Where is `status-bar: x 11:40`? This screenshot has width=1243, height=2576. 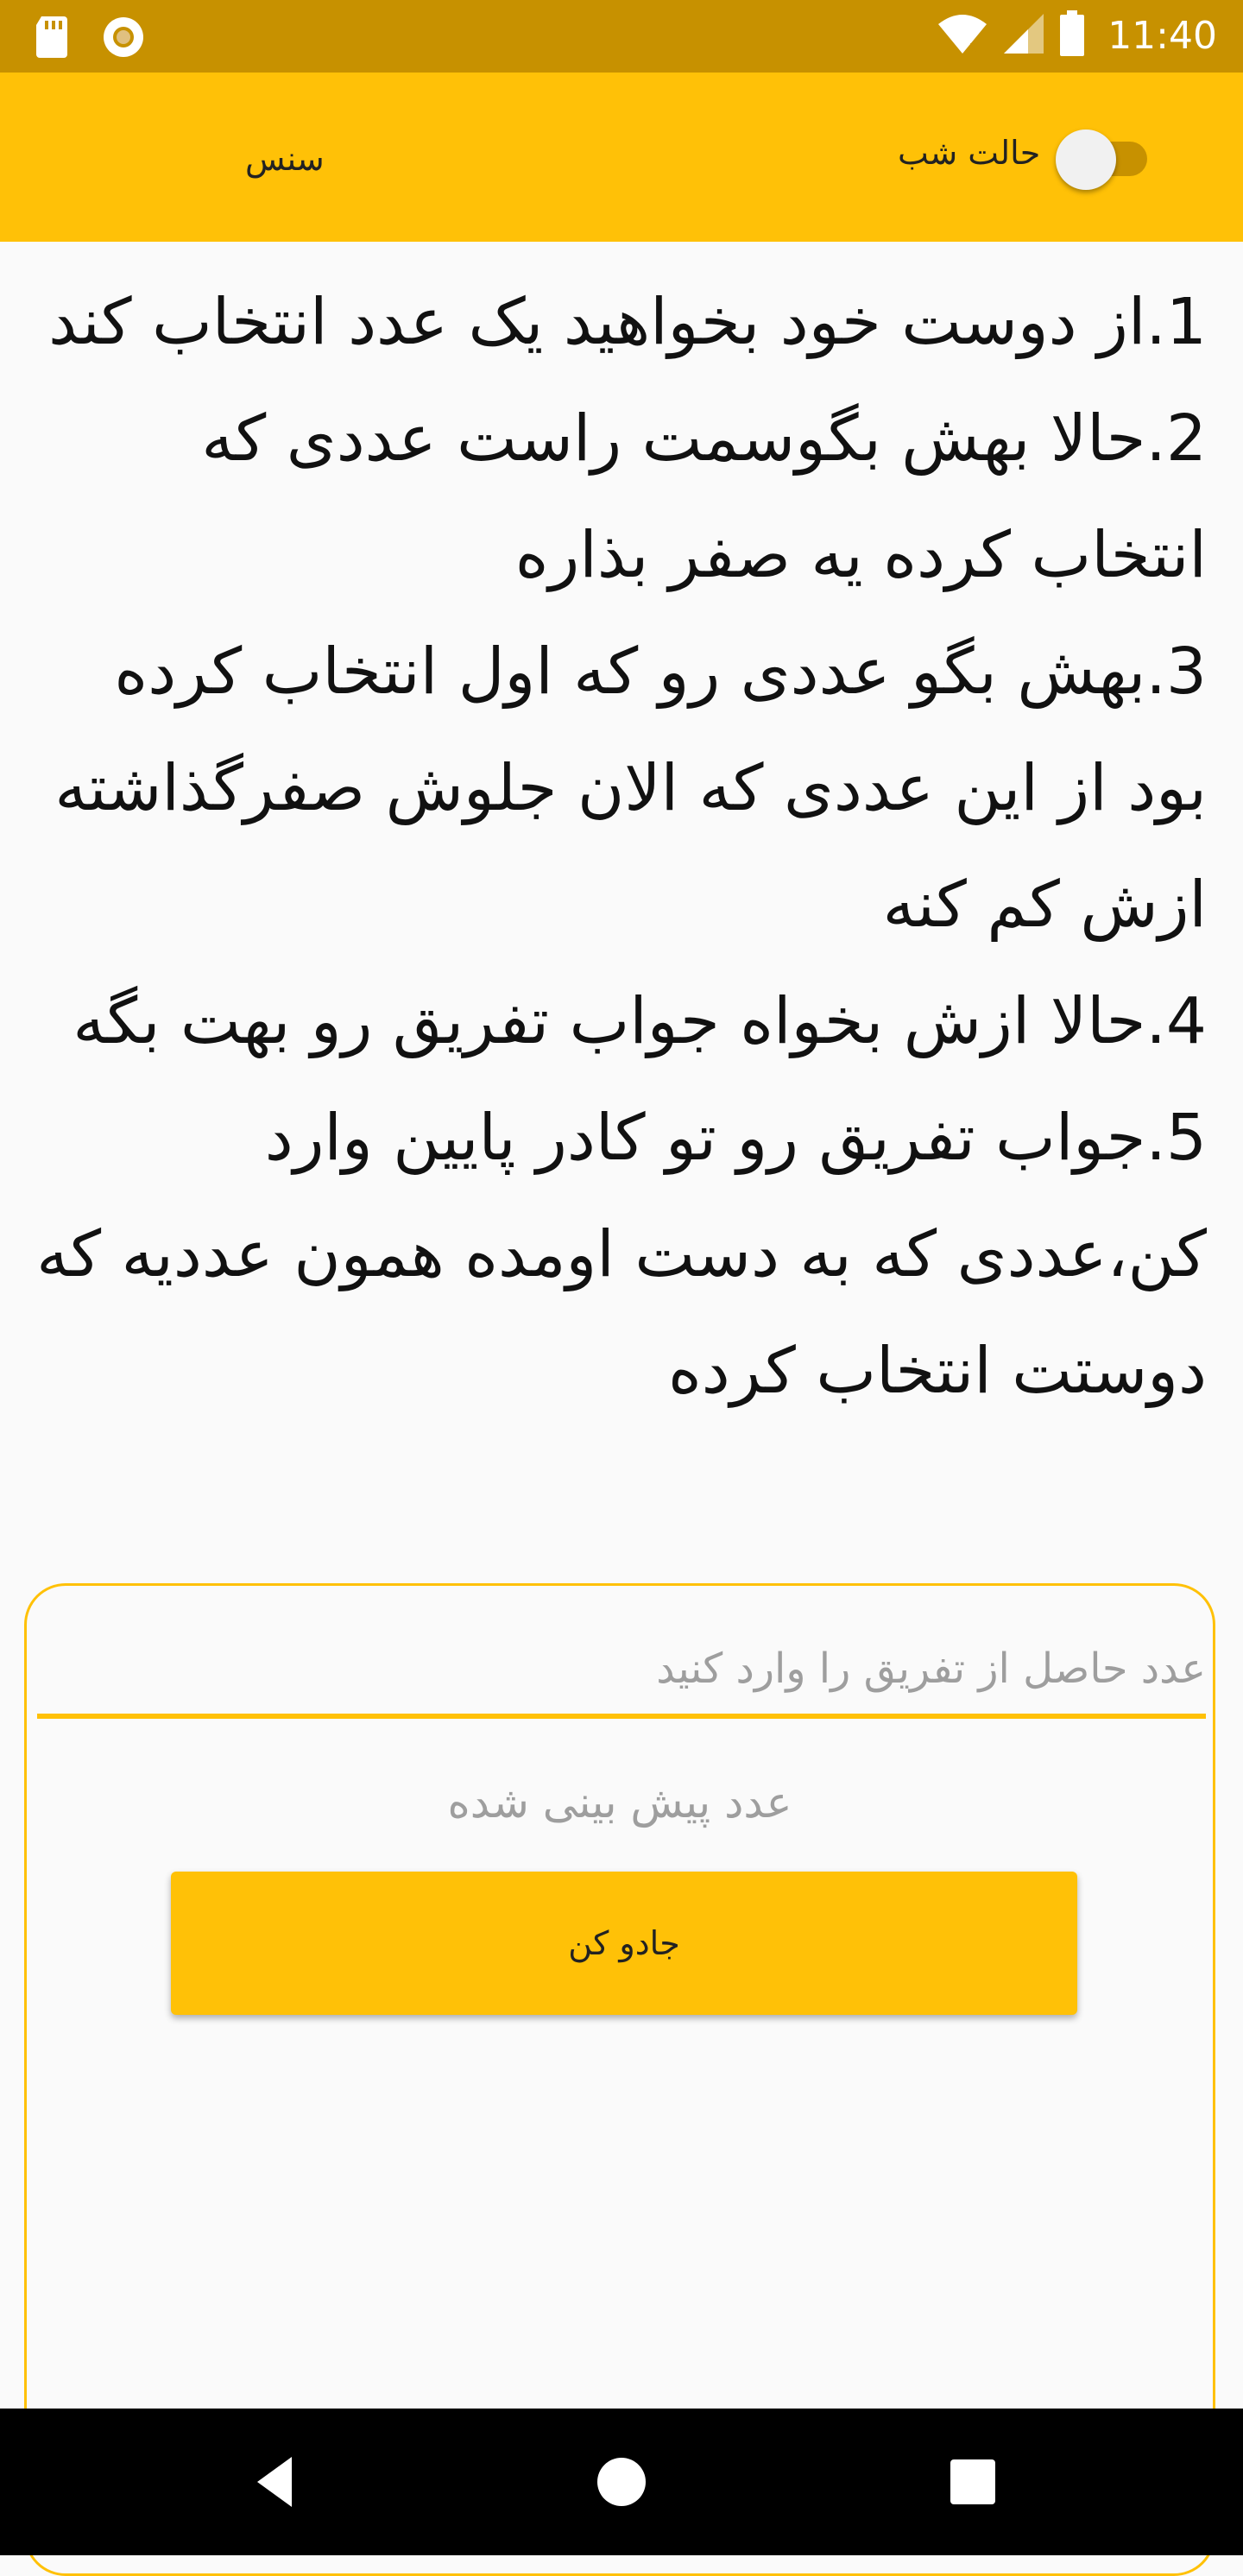 status-bar: x 11:40 is located at coordinates (621, 36).